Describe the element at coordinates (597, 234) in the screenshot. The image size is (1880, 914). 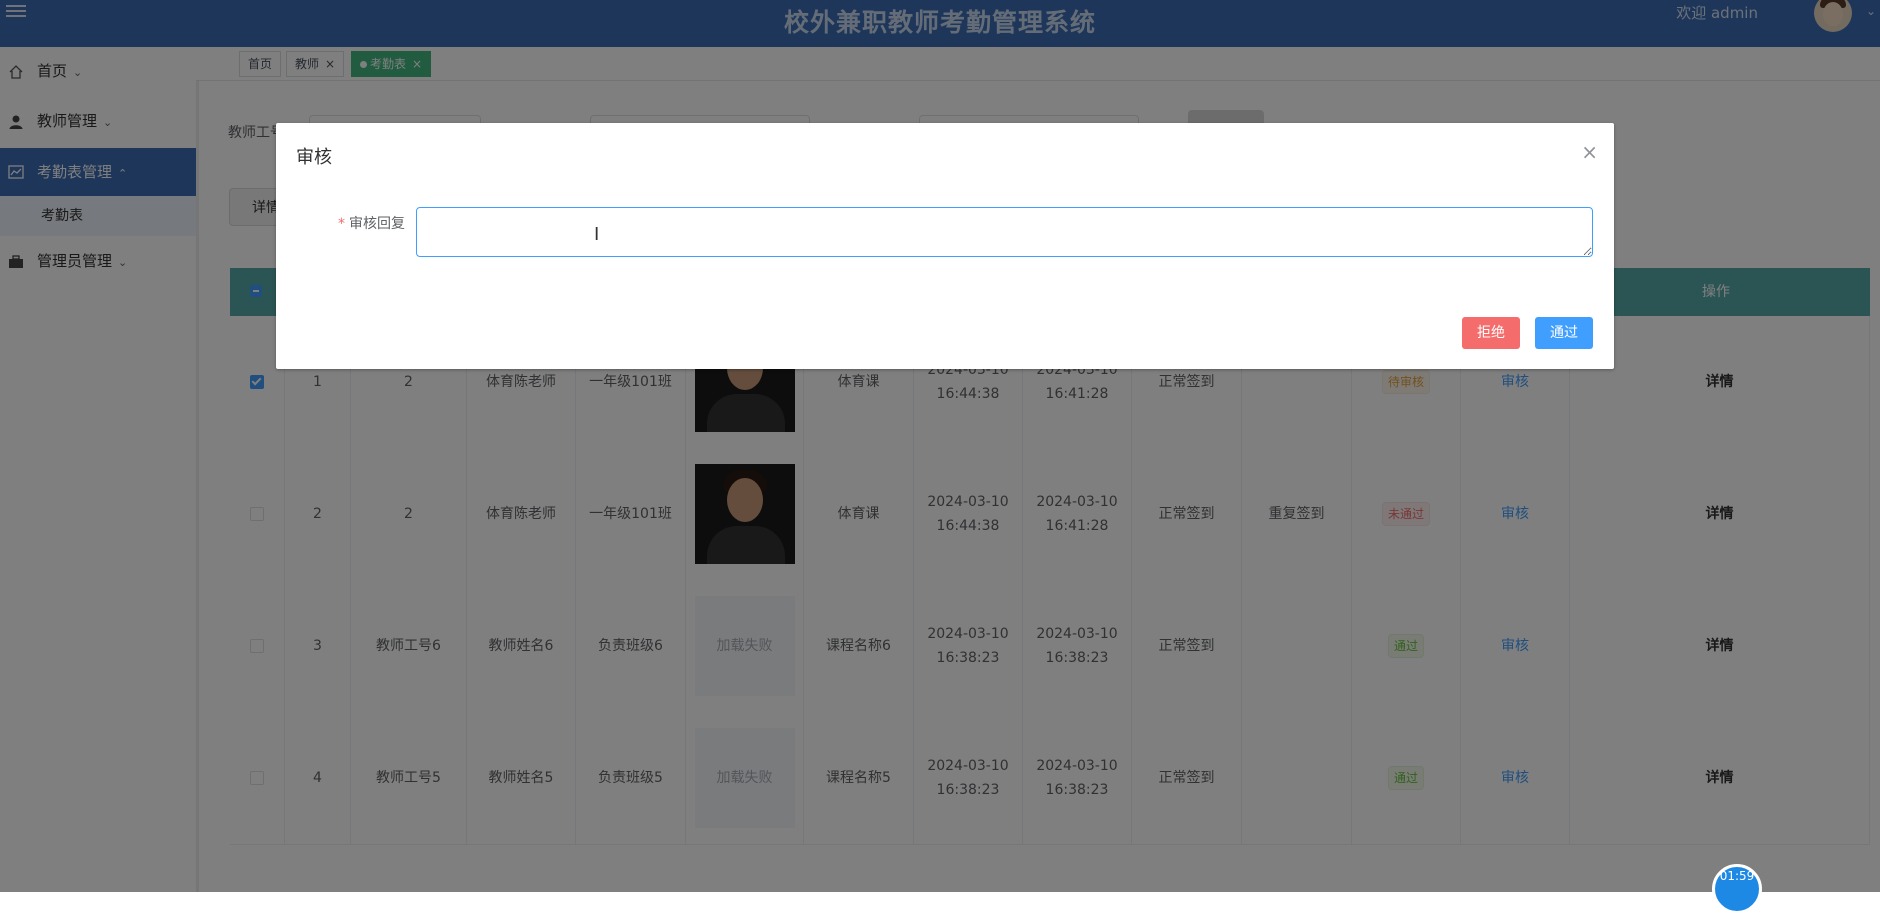
I see `text-cursor-icon: I` at that location.